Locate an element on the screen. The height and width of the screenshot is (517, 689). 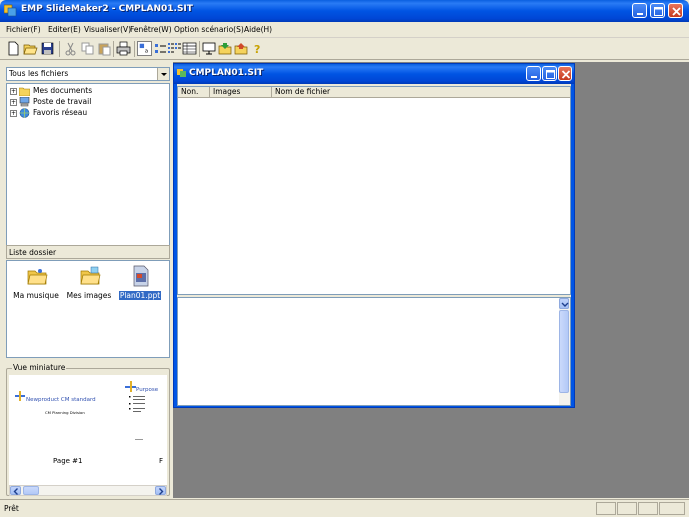
list-icon is located at coordinates (174, 48).